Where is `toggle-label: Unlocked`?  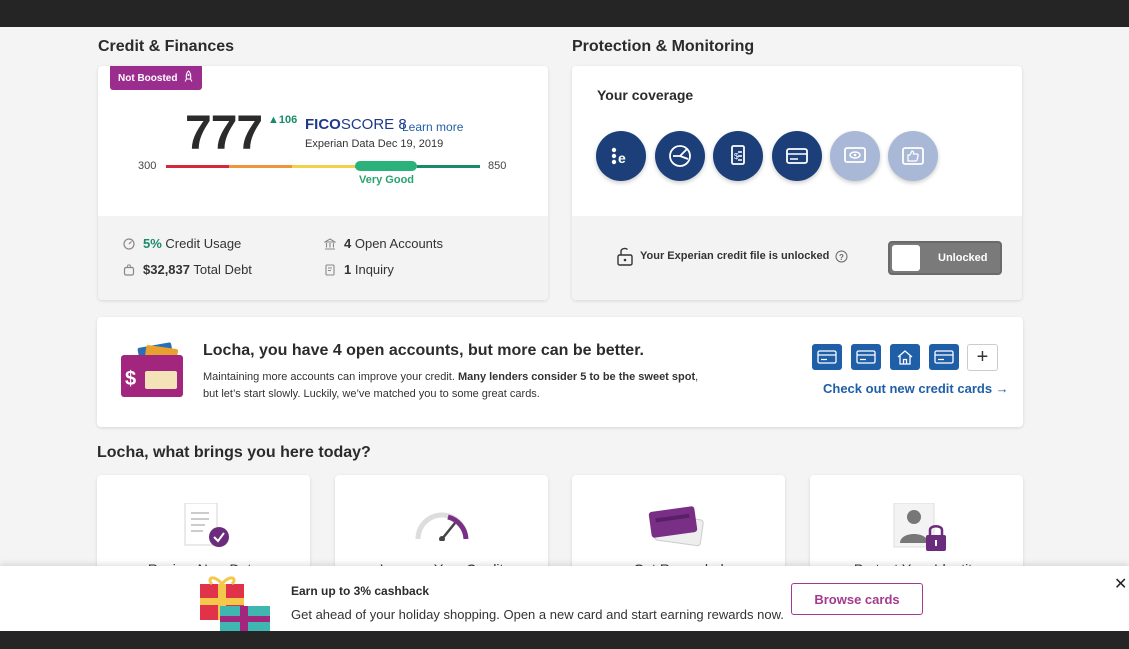 toggle-label: Unlocked is located at coordinates (963, 258).